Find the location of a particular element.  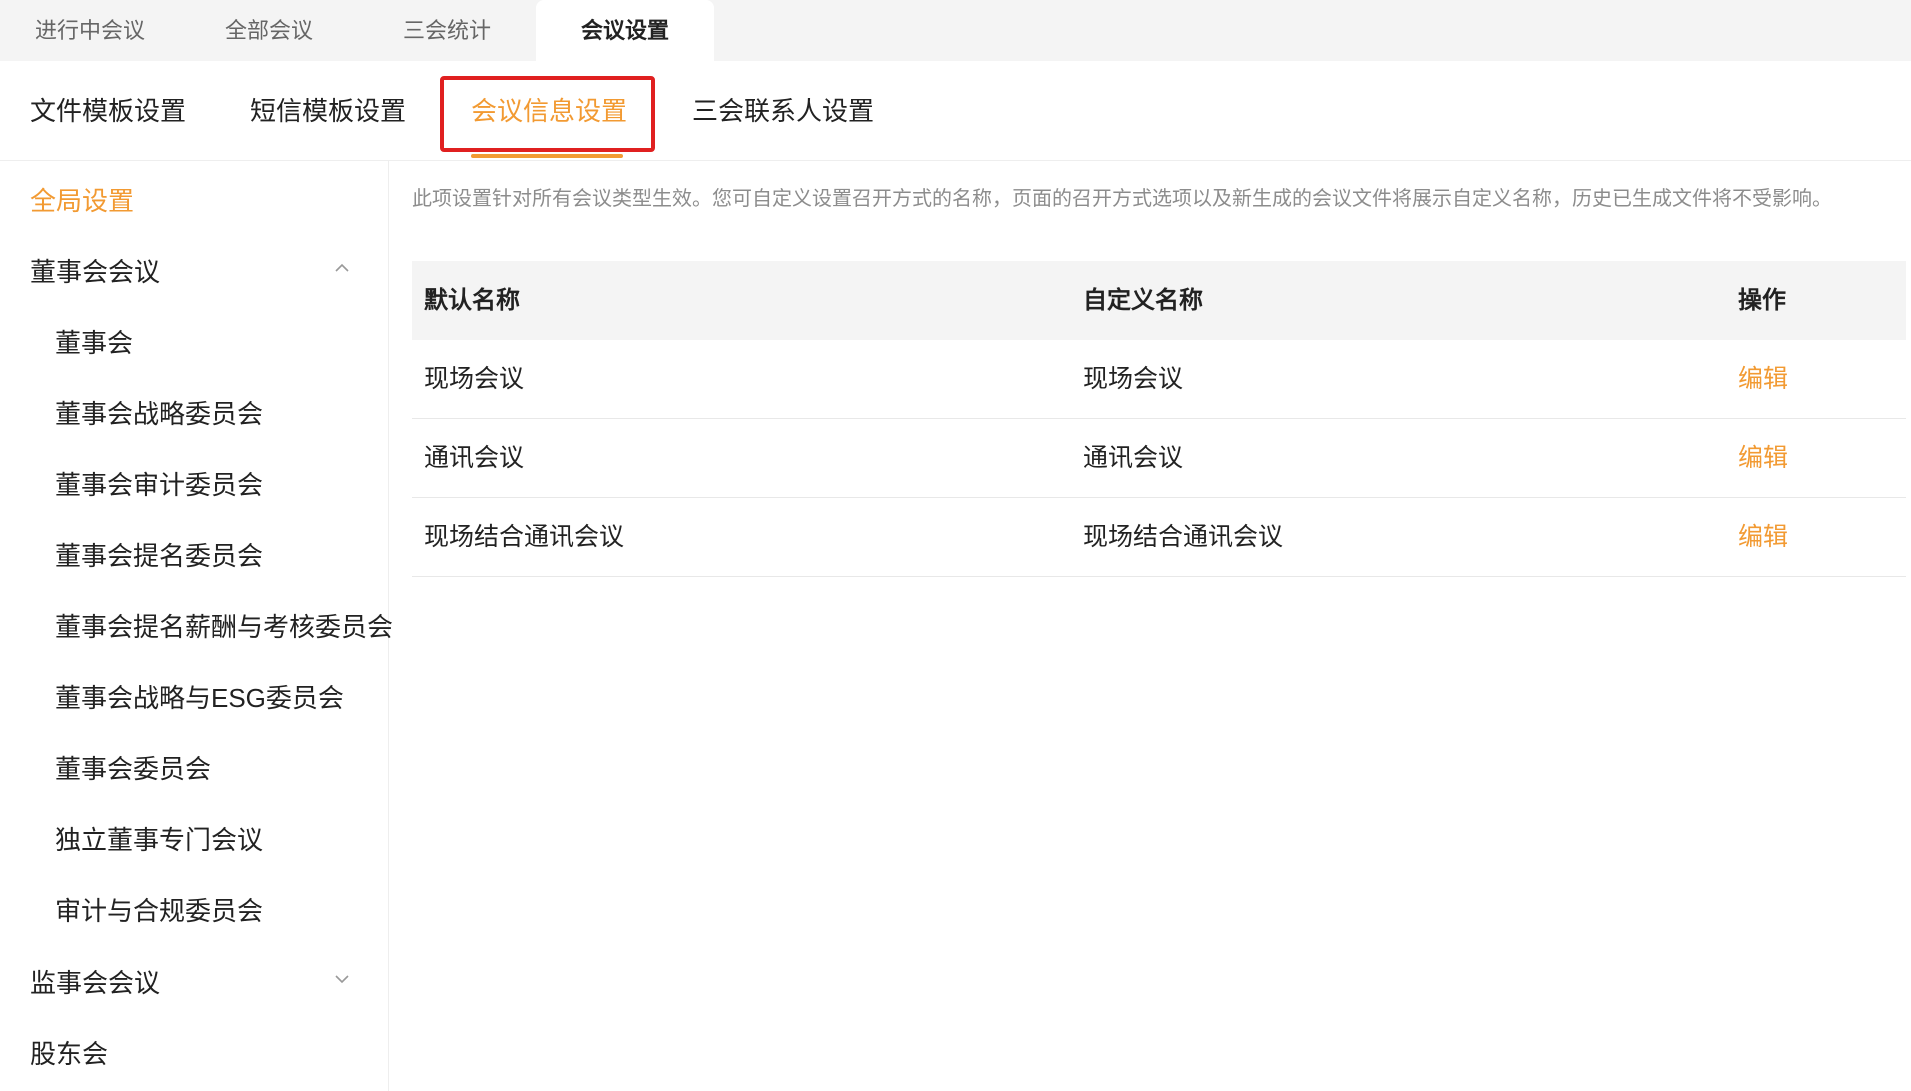

chevron-up-icon is located at coordinates (342, 268).